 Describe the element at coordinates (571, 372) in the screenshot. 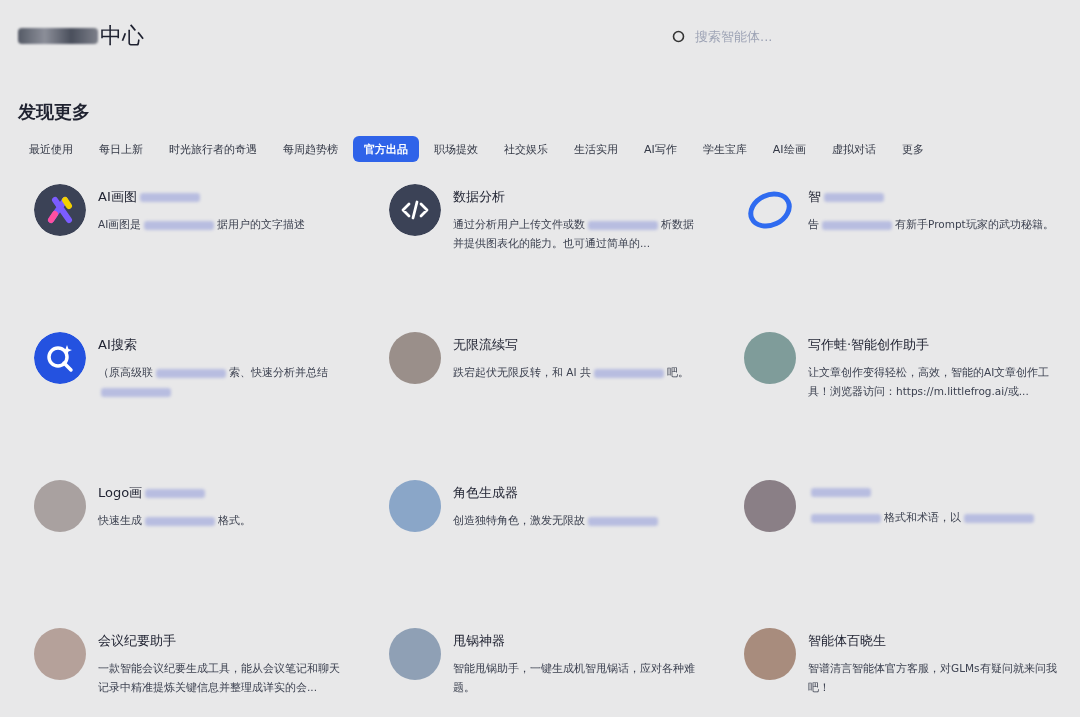

I see `agent-description: 跌宕起伏无限反转，和 AI 共 吧。` at that location.